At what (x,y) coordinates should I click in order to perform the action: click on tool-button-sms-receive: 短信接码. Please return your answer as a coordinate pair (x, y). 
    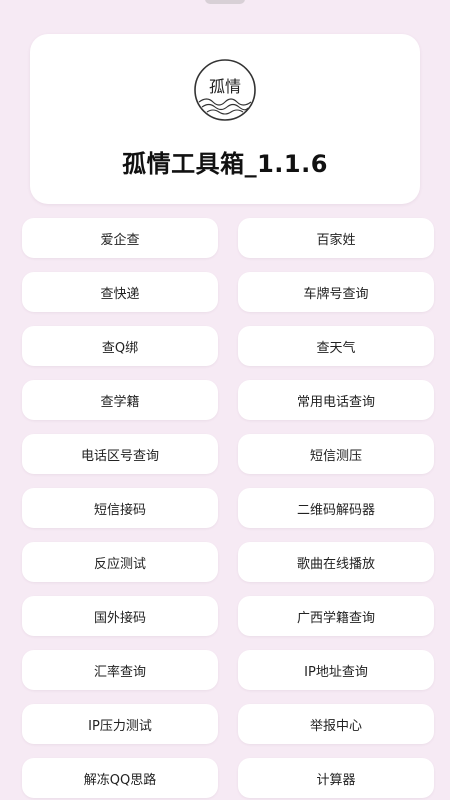
    Looking at the image, I should click on (120, 508).